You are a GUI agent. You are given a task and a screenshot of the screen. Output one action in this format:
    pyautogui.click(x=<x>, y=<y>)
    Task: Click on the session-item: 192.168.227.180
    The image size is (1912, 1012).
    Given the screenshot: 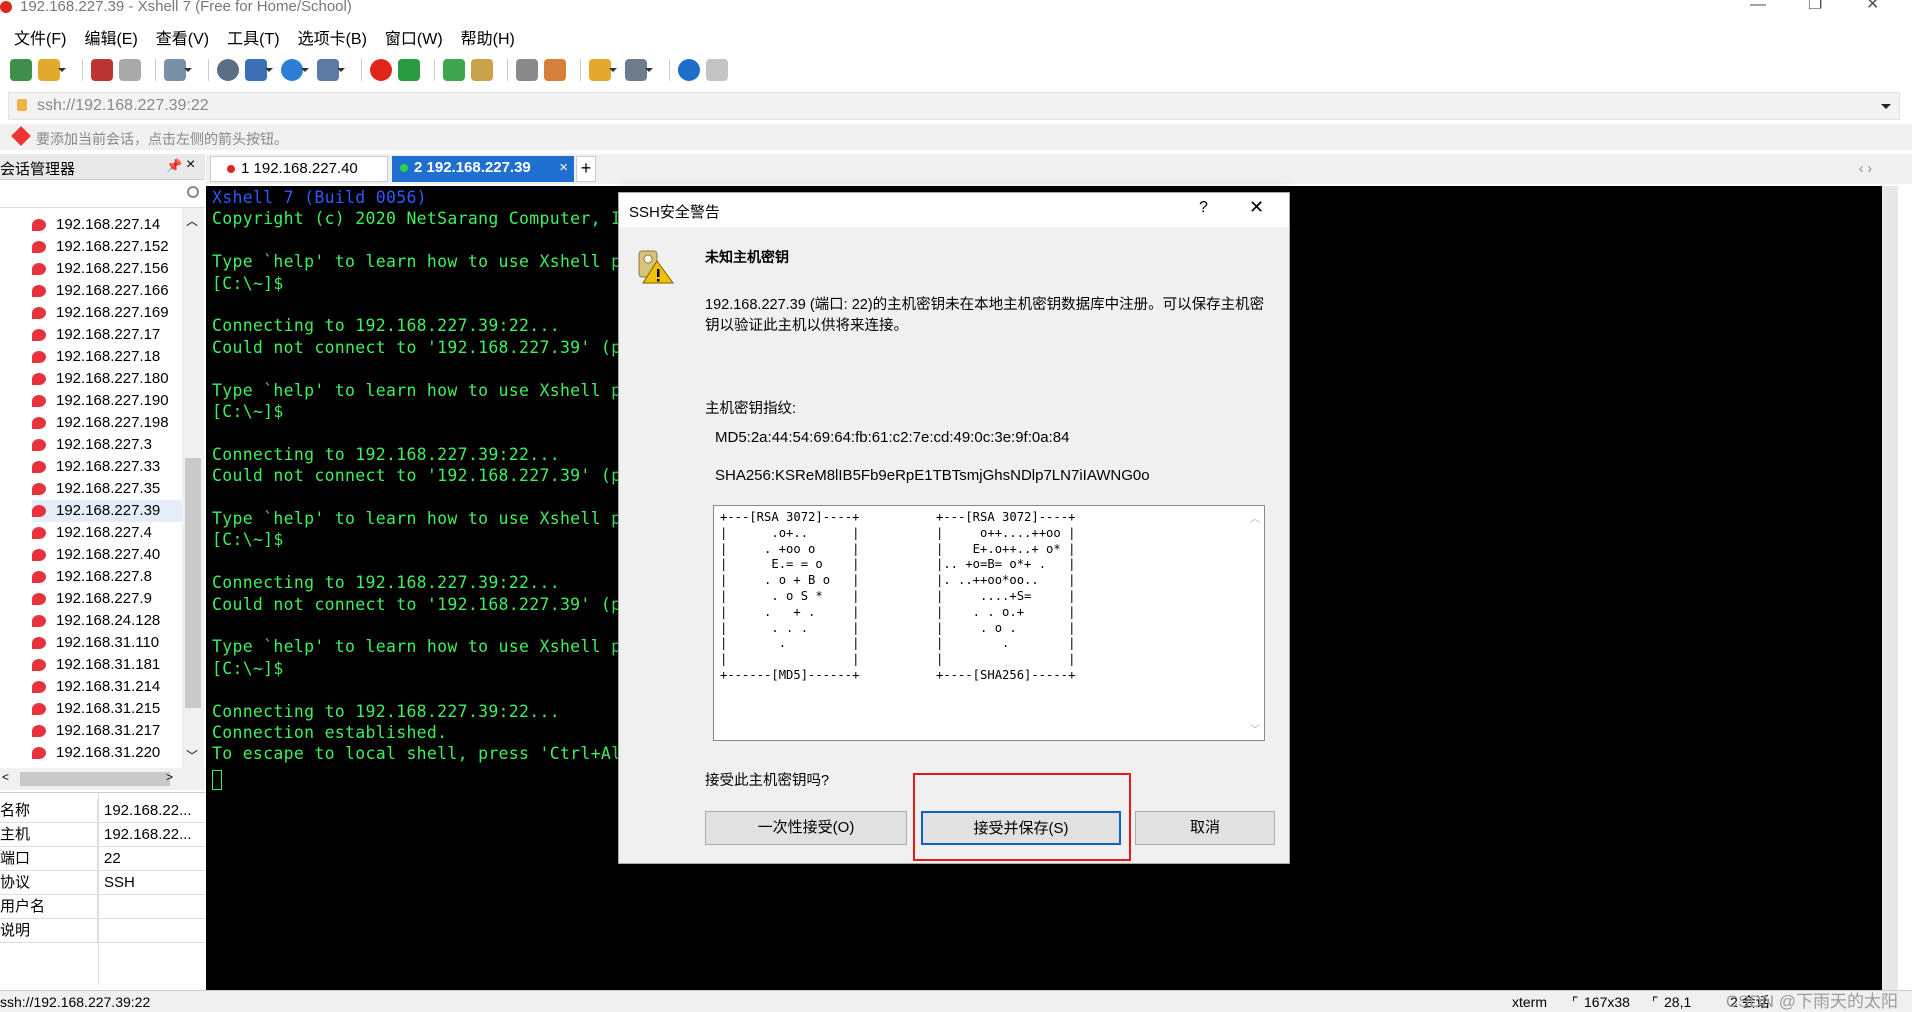 What is the action you would take?
    pyautogui.click(x=107, y=379)
    